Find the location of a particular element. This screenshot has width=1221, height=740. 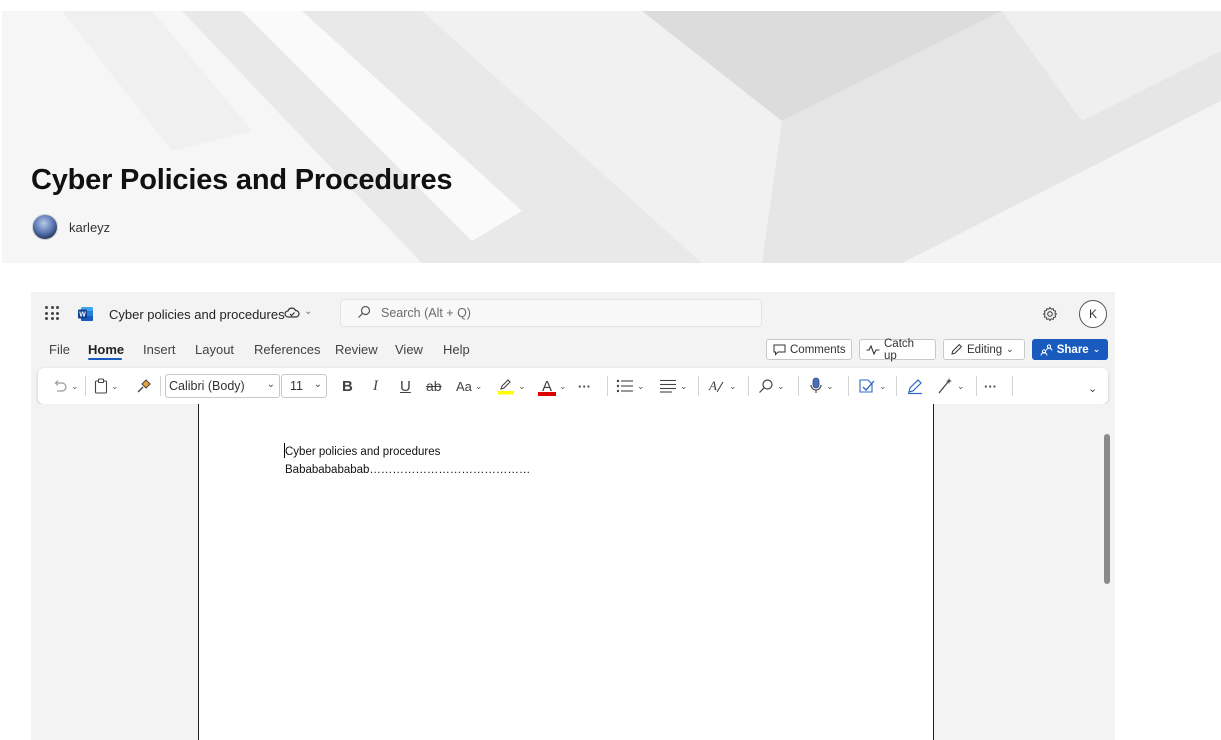

bullets-button: ⌄ is located at coordinates (630, 386).